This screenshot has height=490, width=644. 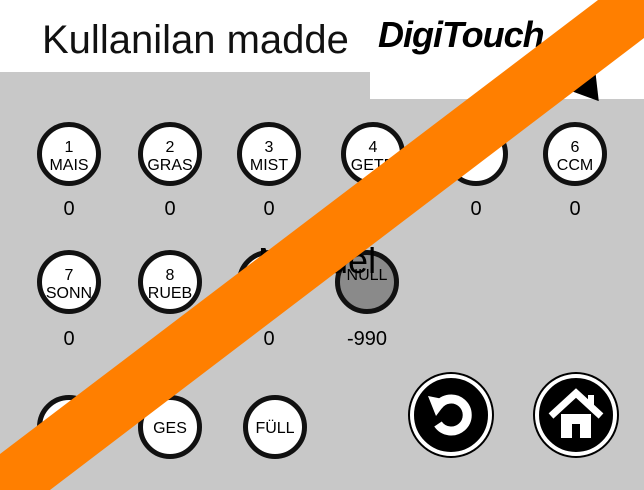 I want to click on material-button-mais: 1 MAIS, so click(x=69, y=154).